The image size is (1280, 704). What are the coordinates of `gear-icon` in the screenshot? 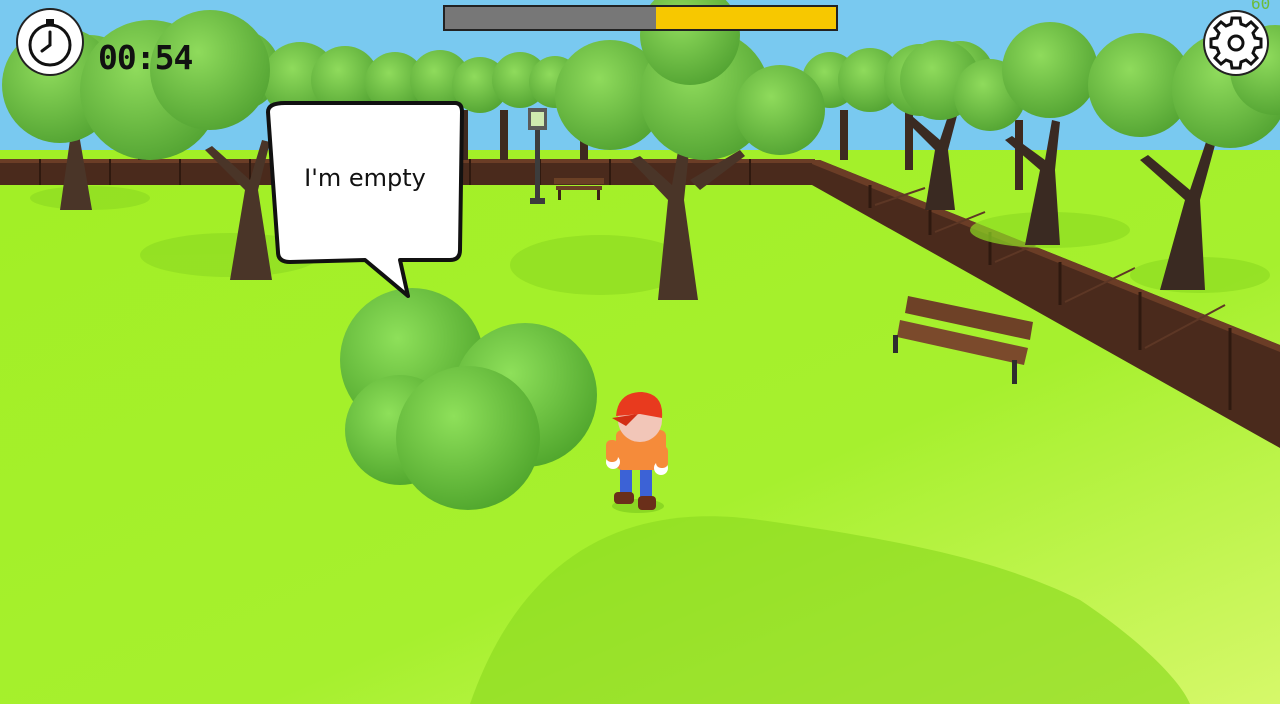 It's located at (1236, 43).